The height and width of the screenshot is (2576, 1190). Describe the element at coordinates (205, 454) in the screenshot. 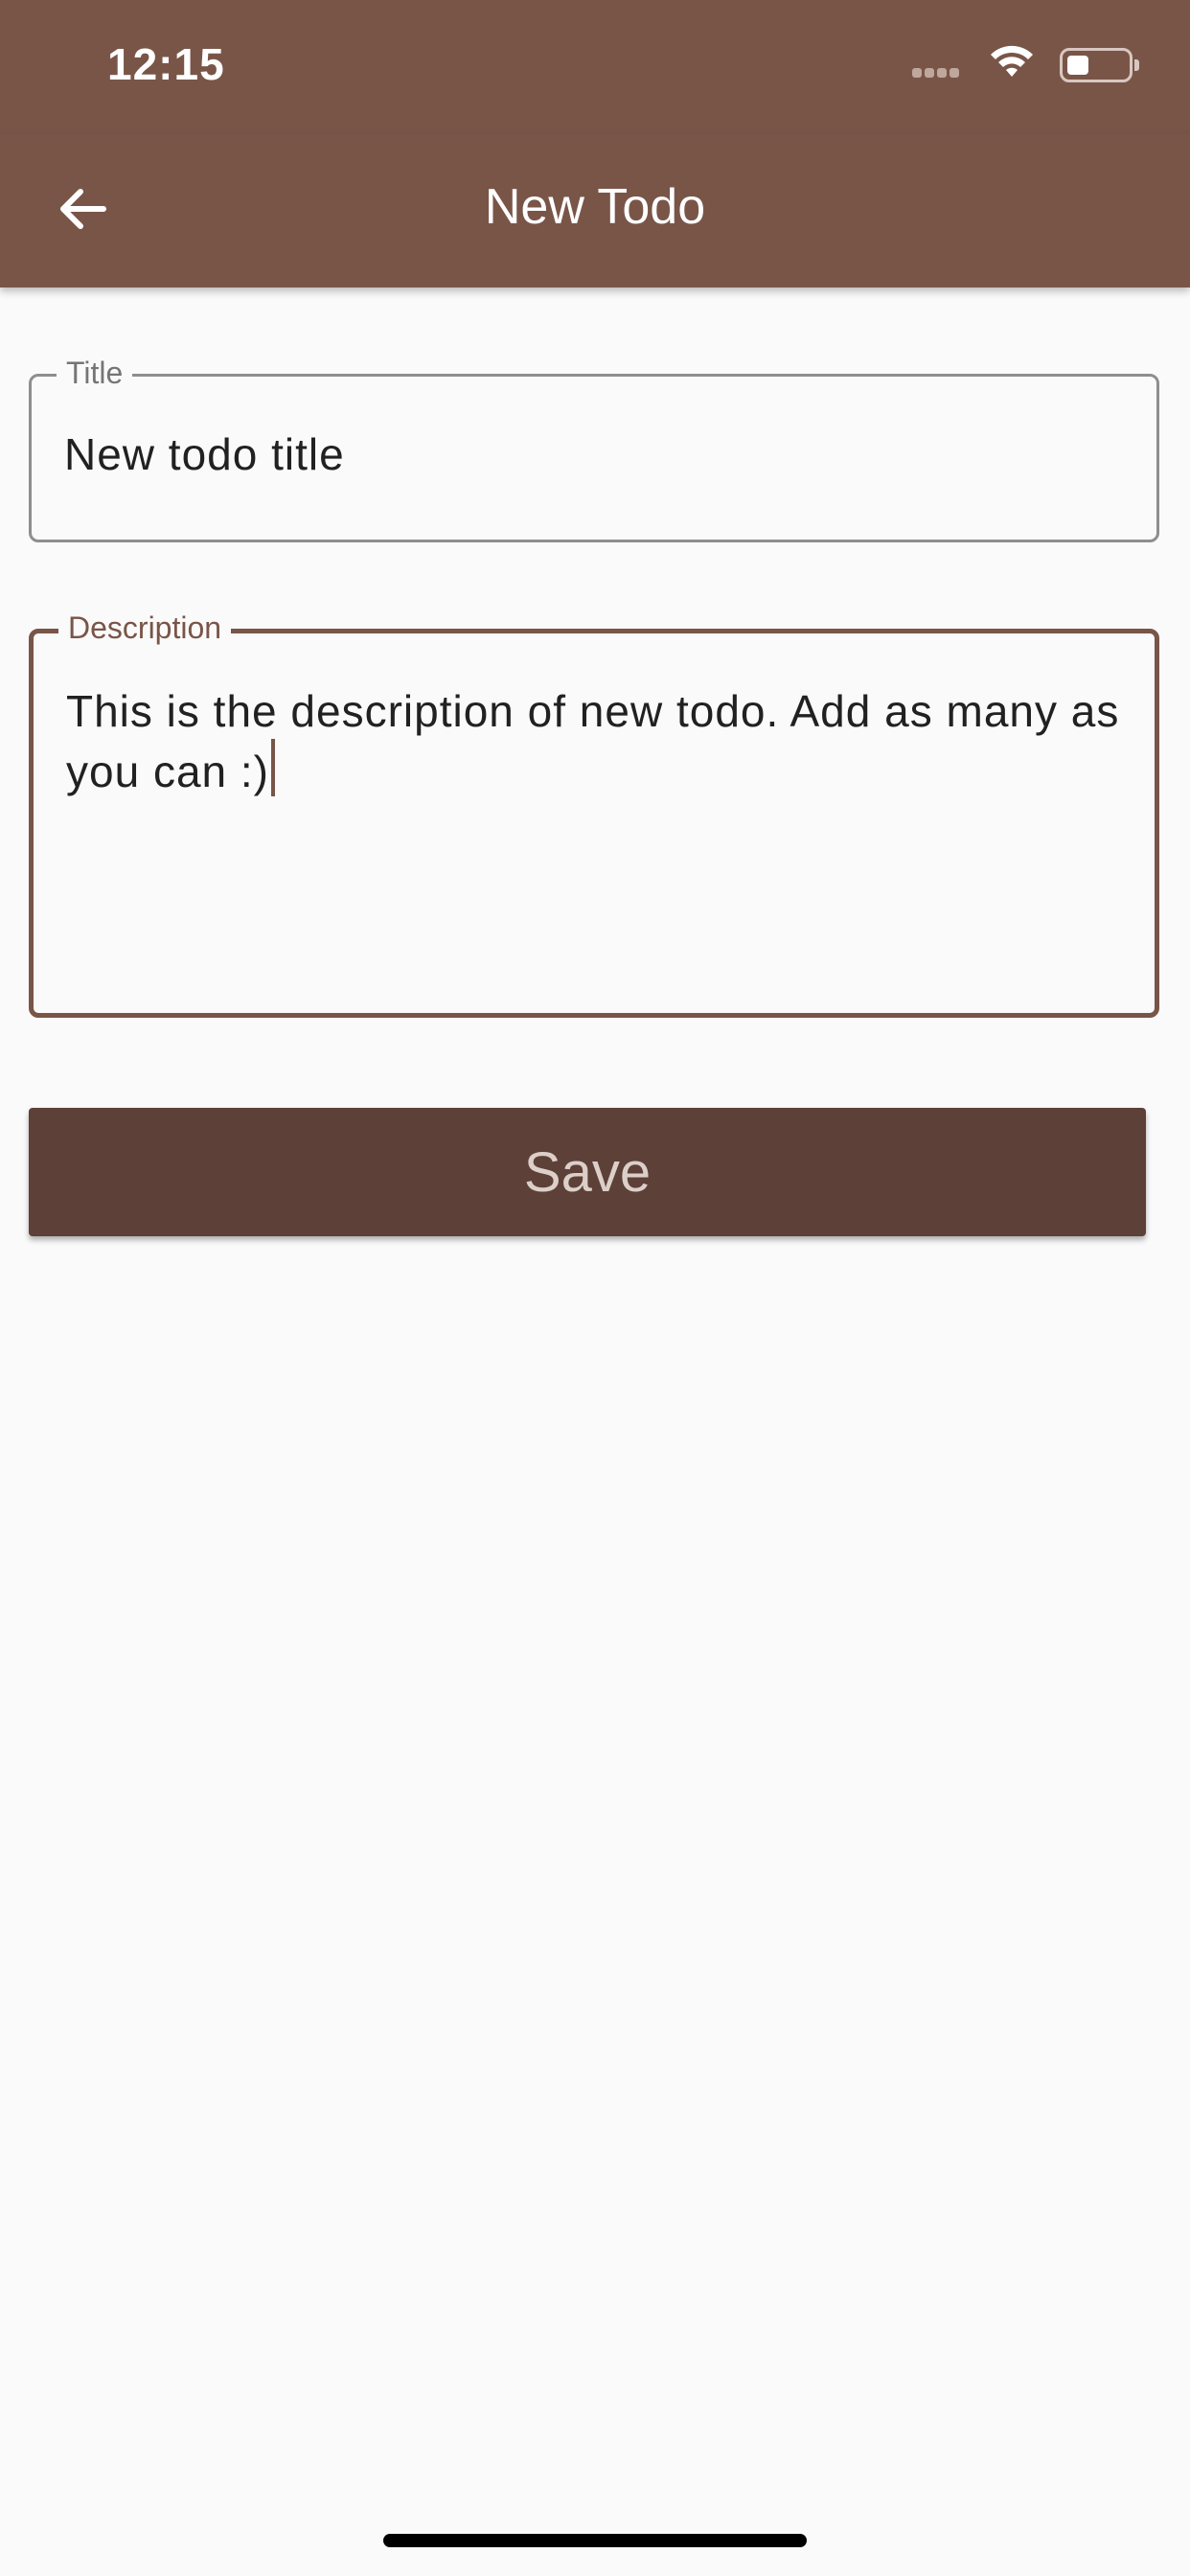

I see `title-input-value: New todo title` at that location.